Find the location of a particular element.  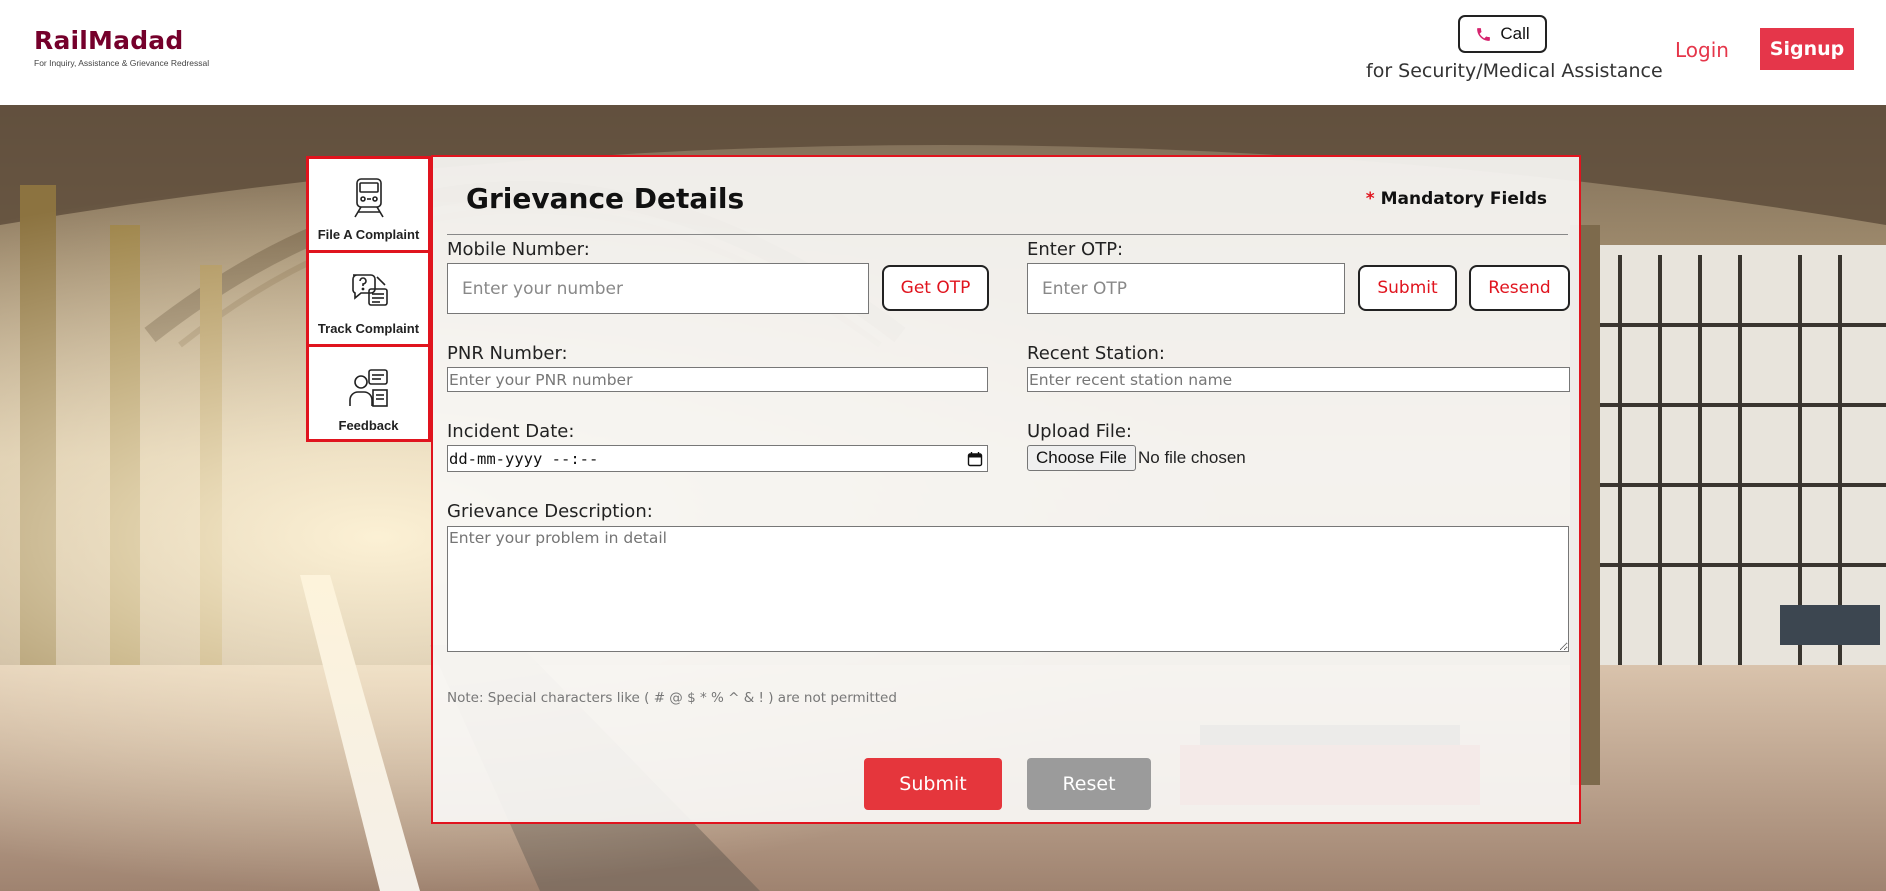

form-title: Grievance Details is located at coordinates (605, 198).